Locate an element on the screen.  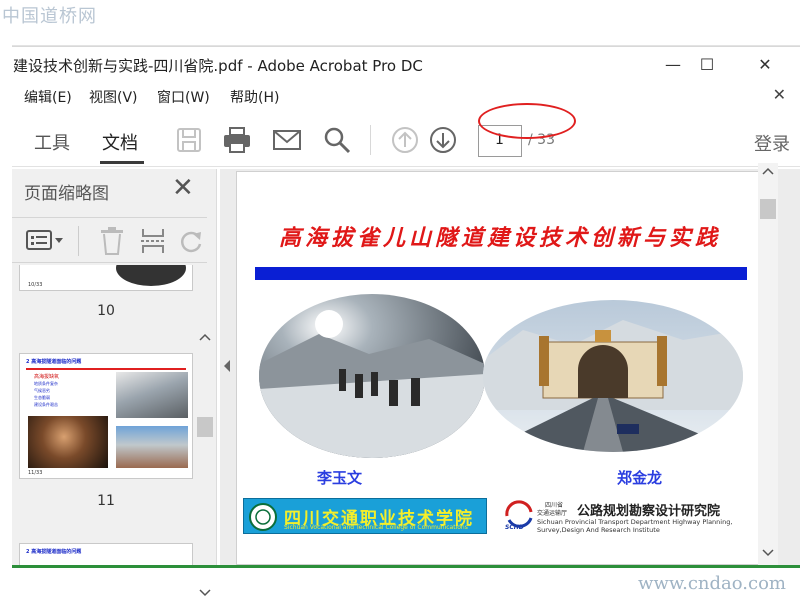
college-emblem-icon is located at coordinates (263, 517).